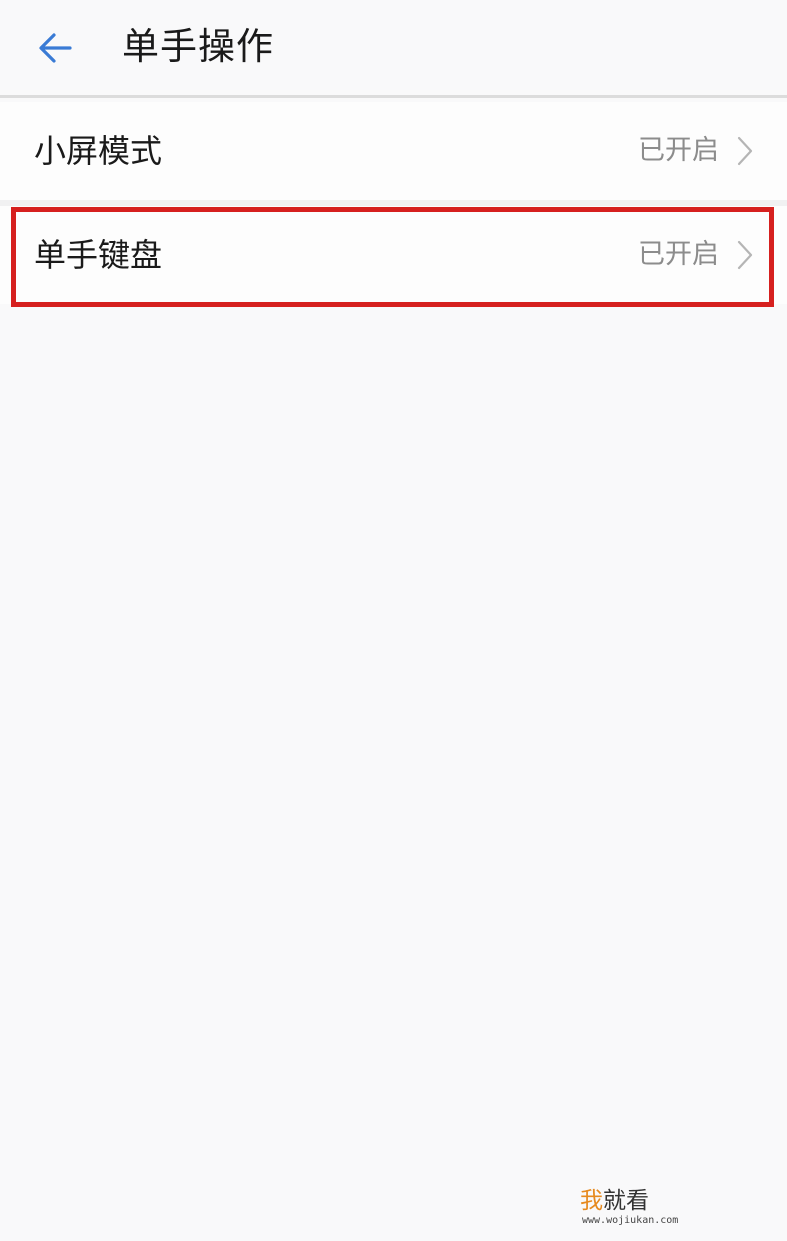 This screenshot has width=787, height=1241. What do you see at coordinates (198, 46) in the screenshot?
I see `page-title: 单手操作` at bounding box center [198, 46].